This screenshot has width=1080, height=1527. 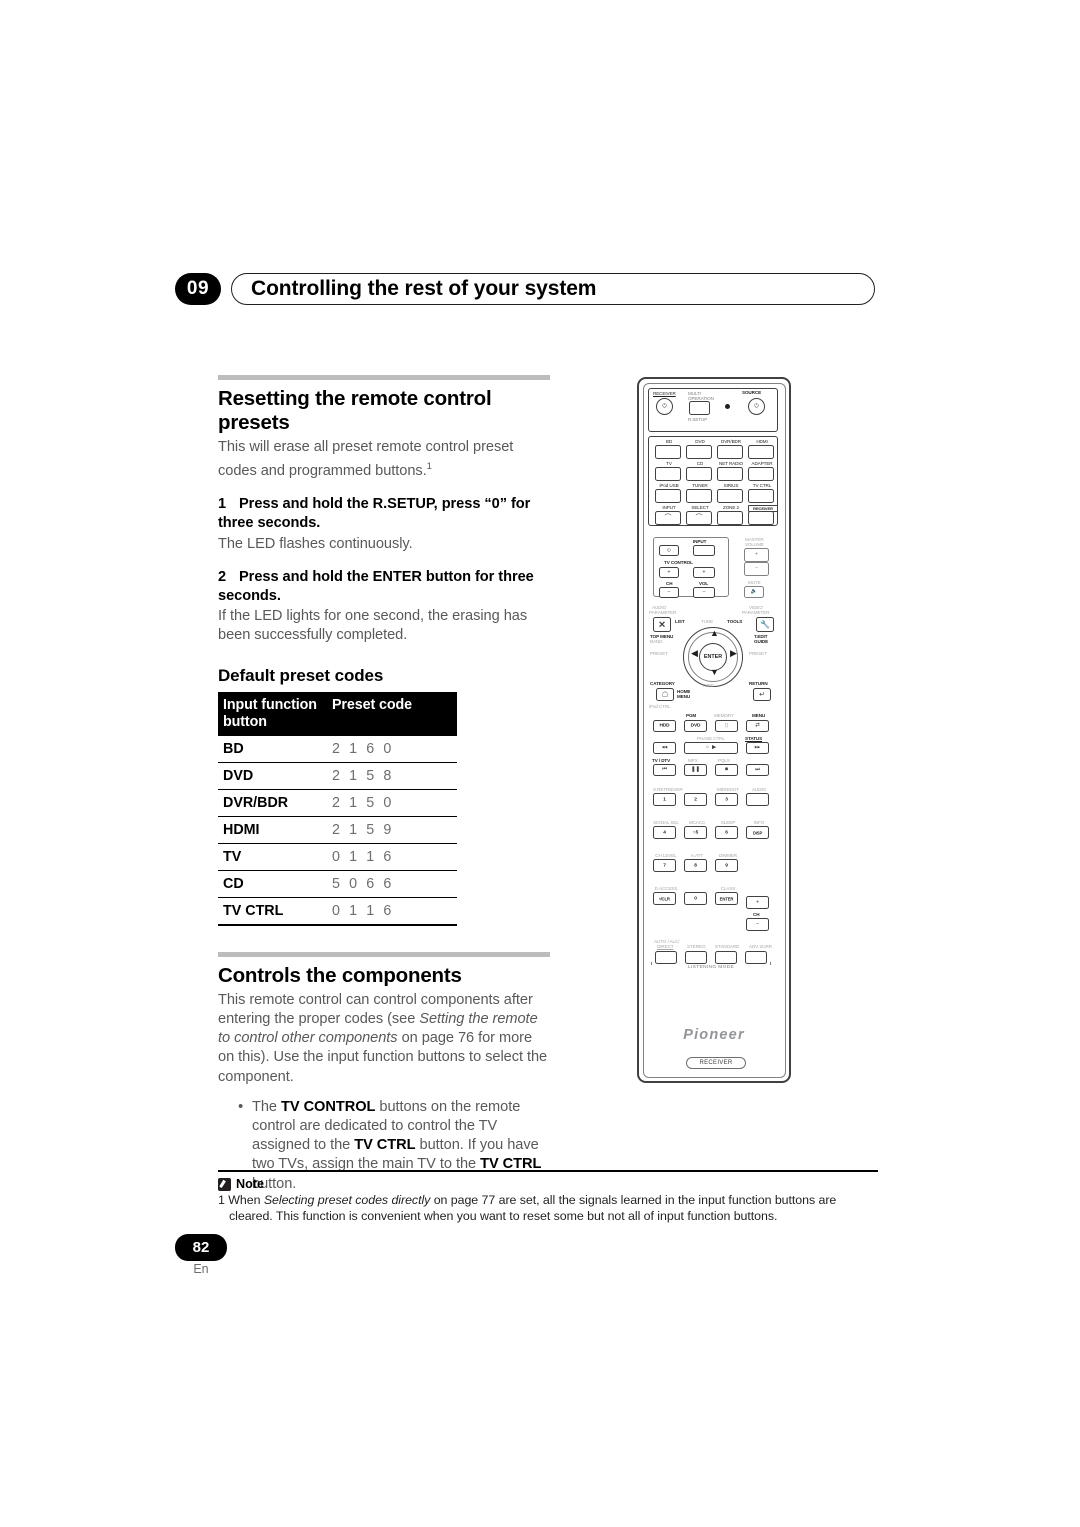 I want to click on pause-button: ❚❚, so click(x=695, y=770).